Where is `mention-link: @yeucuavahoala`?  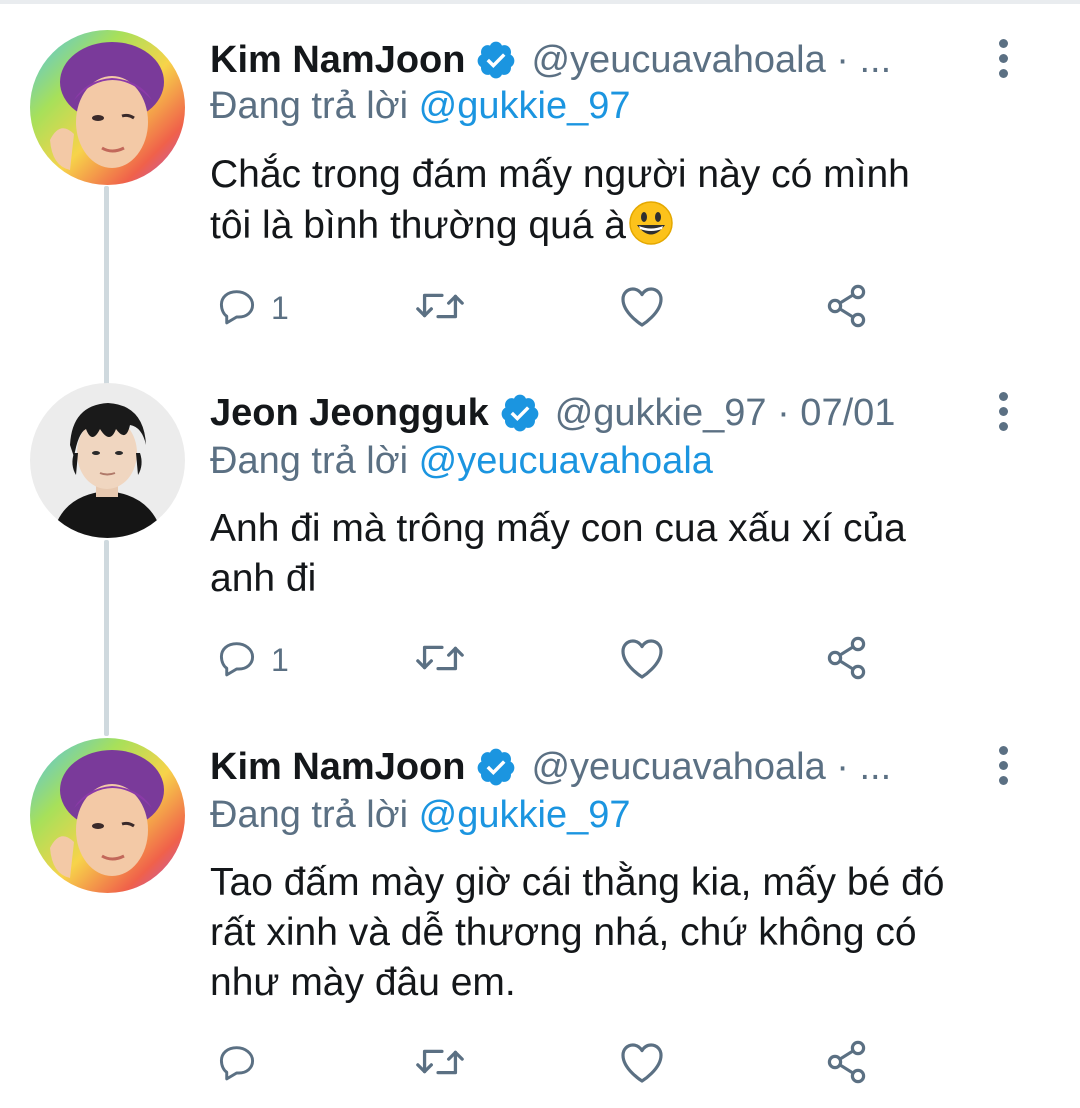 mention-link: @yeucuavahoala is located at coordinates (566, 461).